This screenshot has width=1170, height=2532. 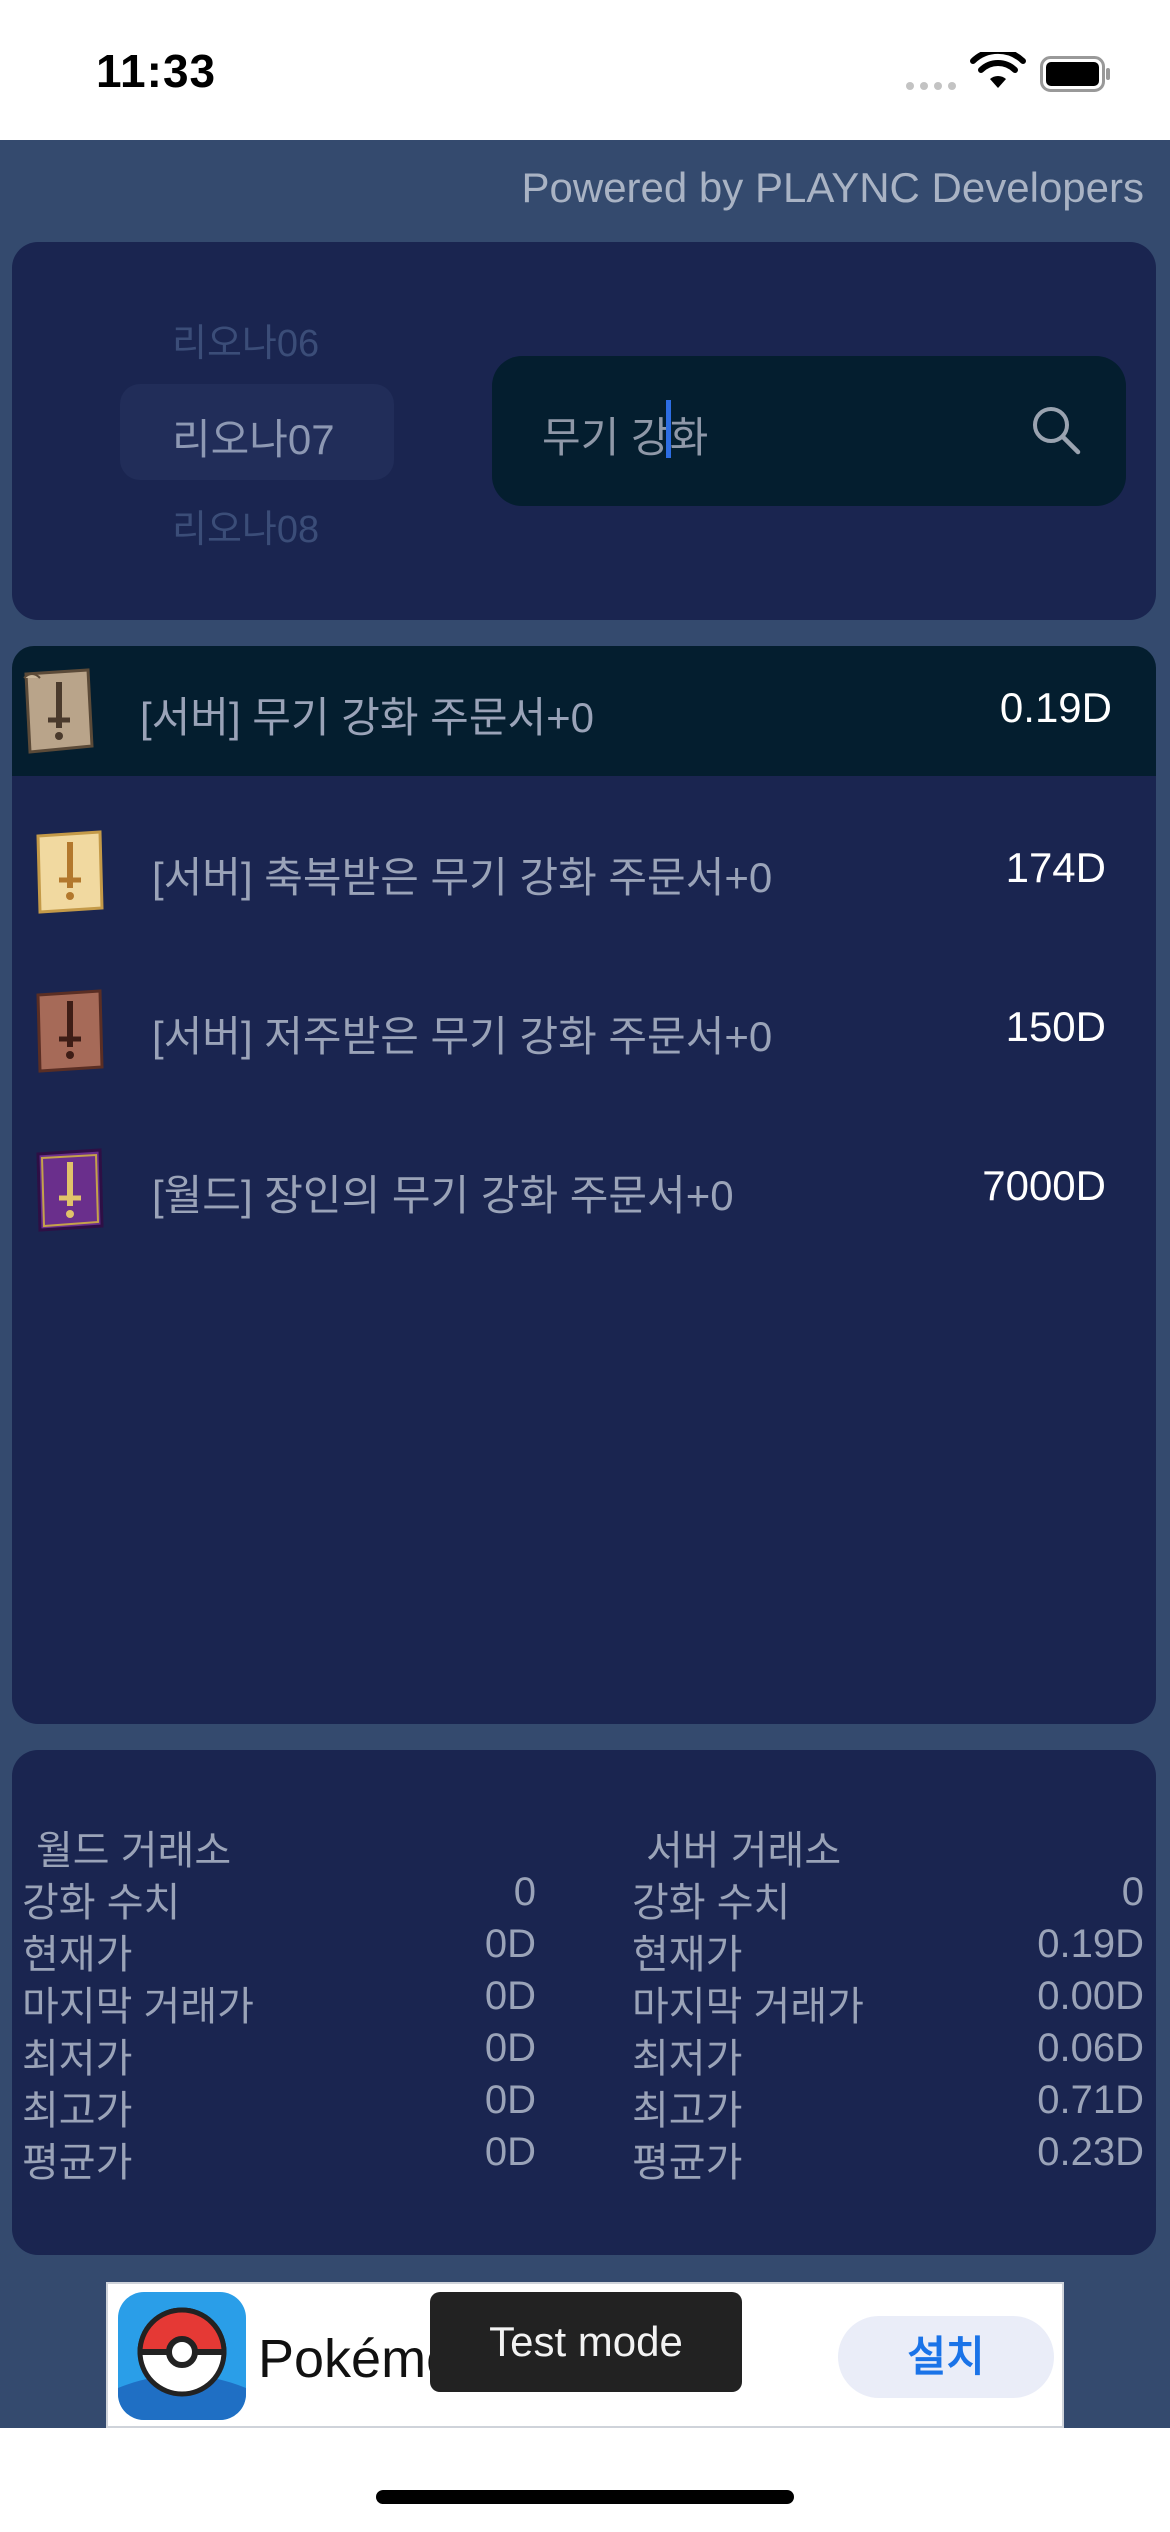 I want to click on list-item: [서버] 저주받은 무기 강화 주문서+0 150D, so click(x=584, y=1030).